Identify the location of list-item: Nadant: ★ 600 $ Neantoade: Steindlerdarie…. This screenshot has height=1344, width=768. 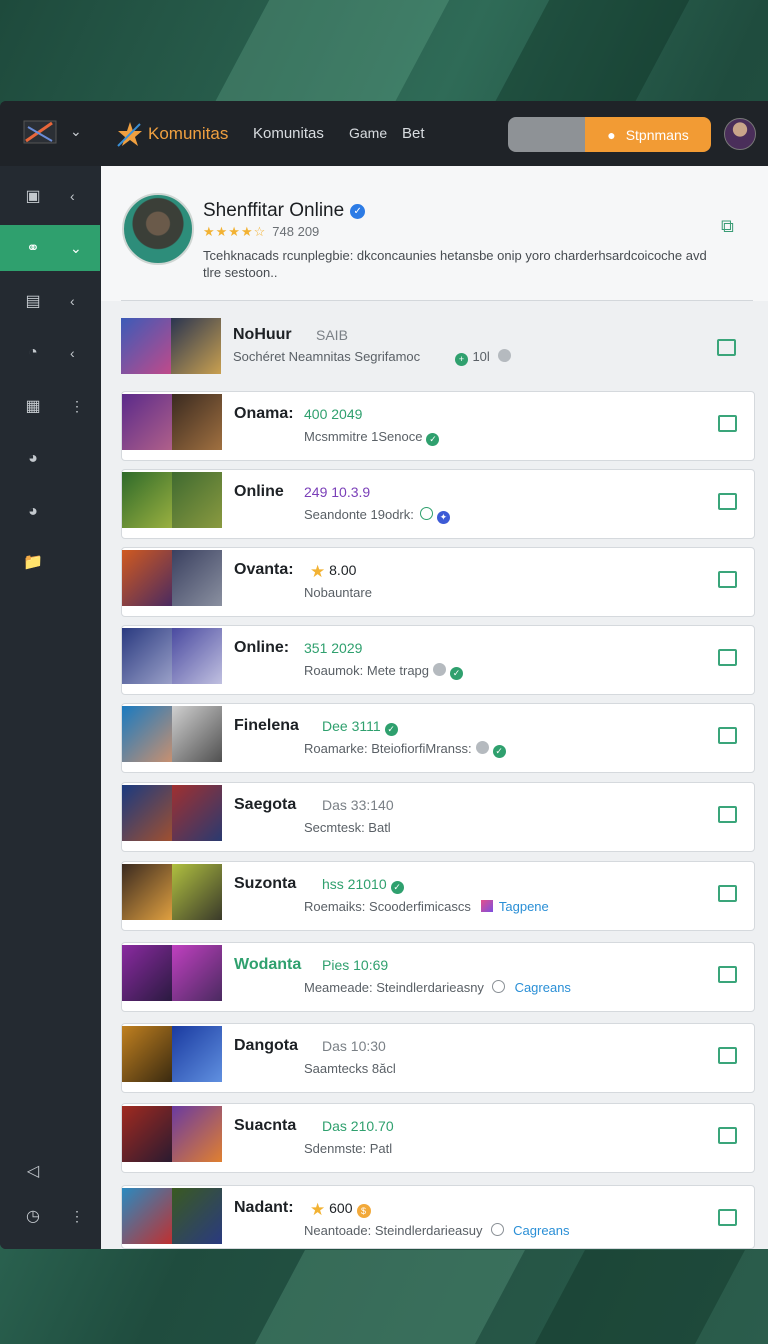
(438, 1217).